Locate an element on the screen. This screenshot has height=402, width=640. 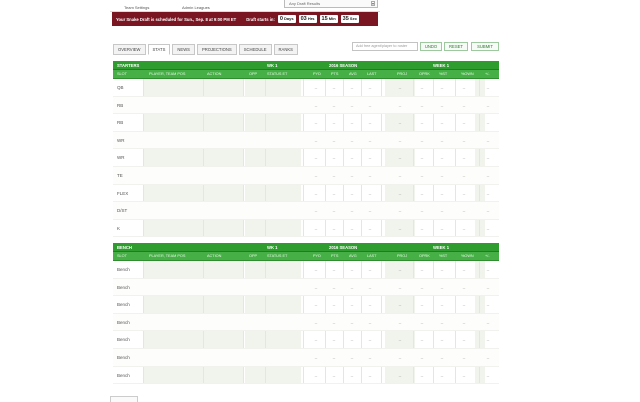
starters-col-header: PYD is located at coordinates (317, 74).